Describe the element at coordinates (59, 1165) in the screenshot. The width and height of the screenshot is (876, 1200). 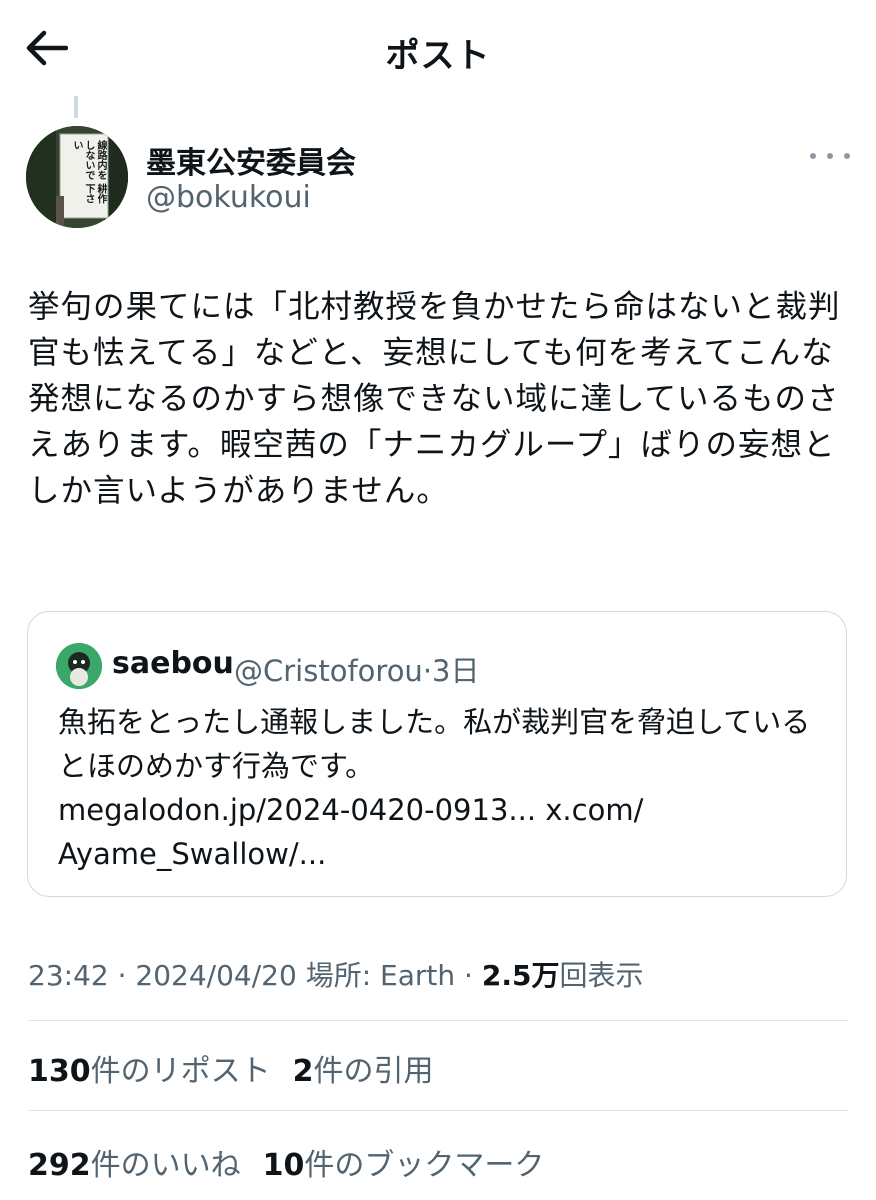
I see `likes-count: 292` at that location.